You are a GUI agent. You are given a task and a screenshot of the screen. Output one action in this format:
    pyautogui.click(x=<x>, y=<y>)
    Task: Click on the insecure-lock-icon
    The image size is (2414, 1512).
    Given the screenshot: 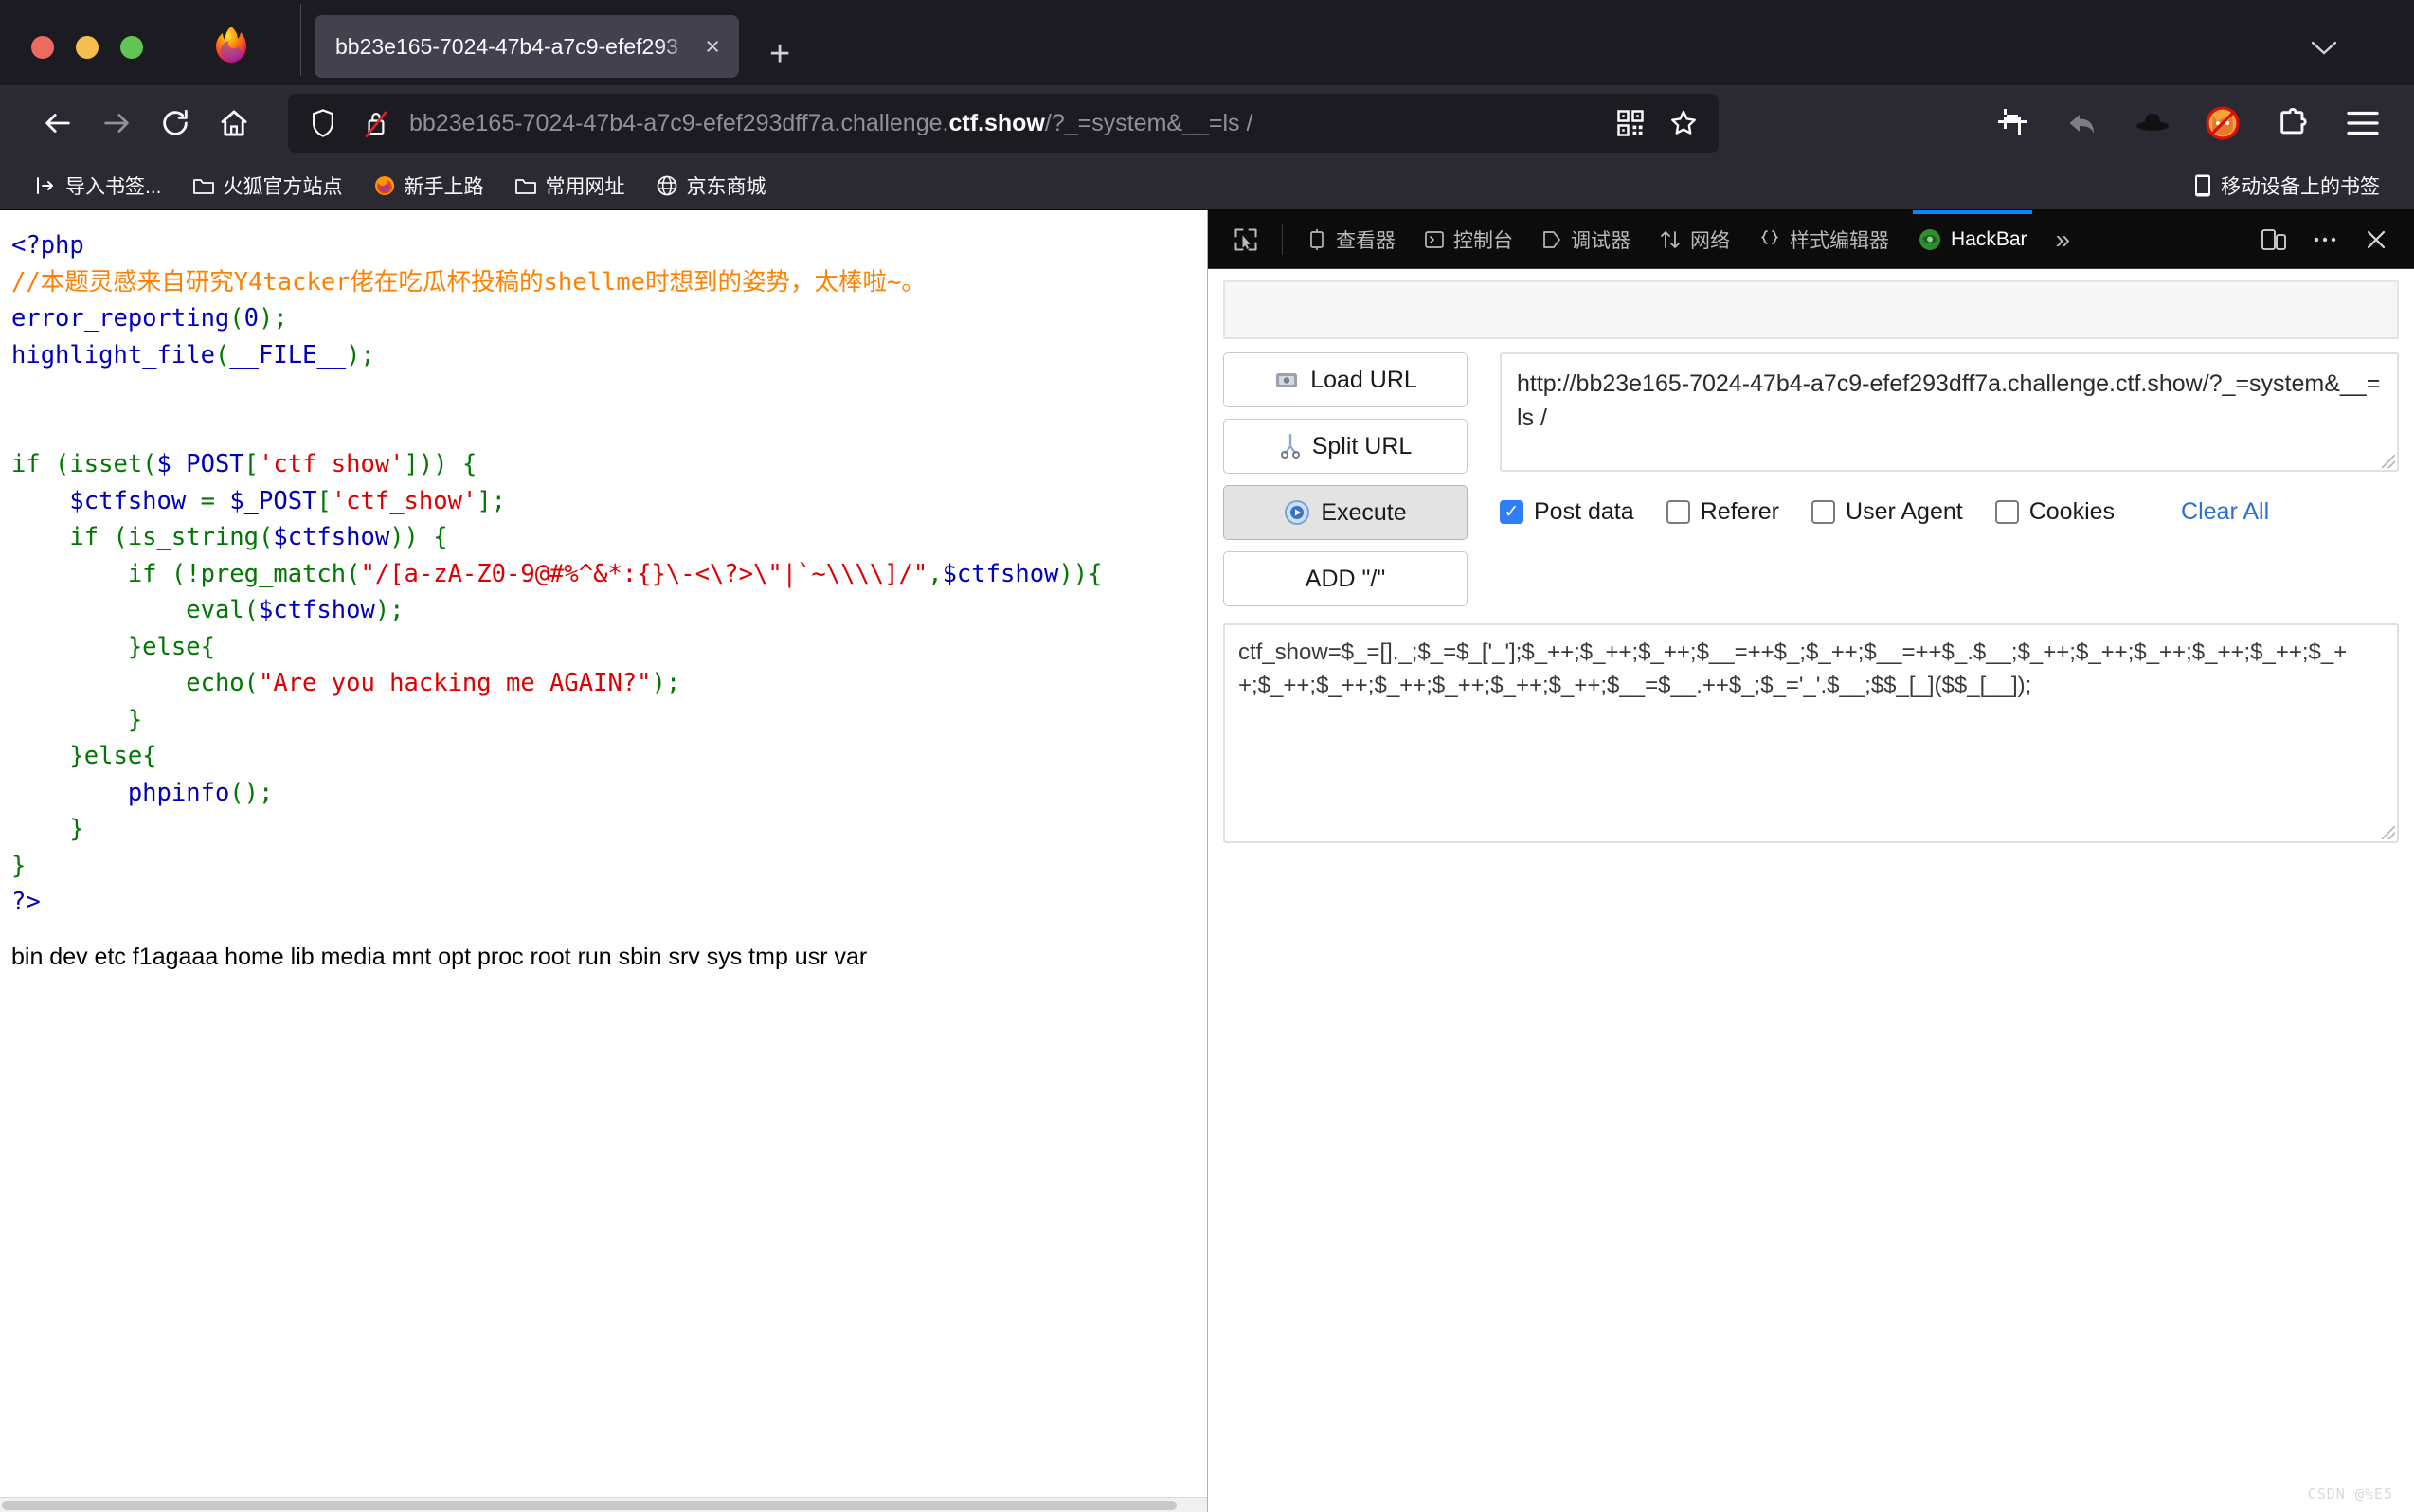 What is the action you would take?
    pyautogui.click(x=376, y=123)
    